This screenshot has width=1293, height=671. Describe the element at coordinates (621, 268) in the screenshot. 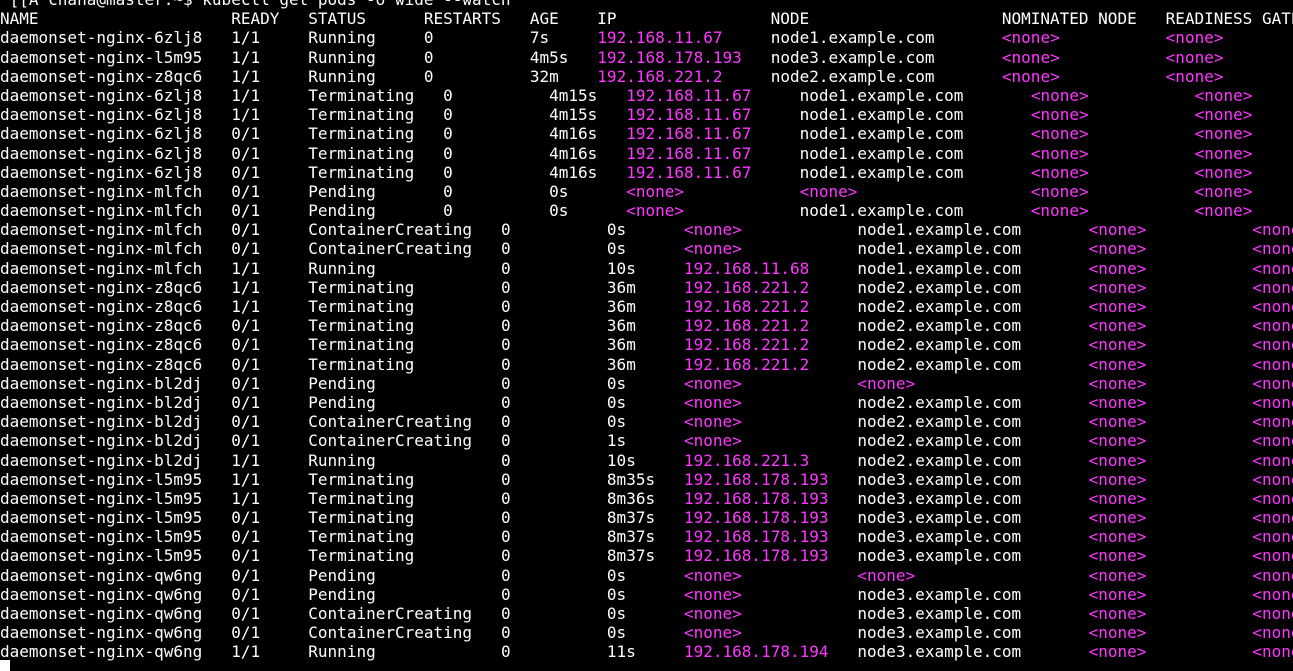

I see `cell-age: 10s` at that location.